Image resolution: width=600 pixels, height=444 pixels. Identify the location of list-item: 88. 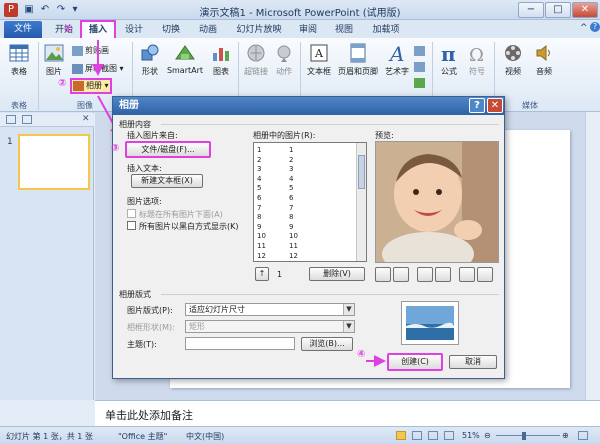
(307, 217).